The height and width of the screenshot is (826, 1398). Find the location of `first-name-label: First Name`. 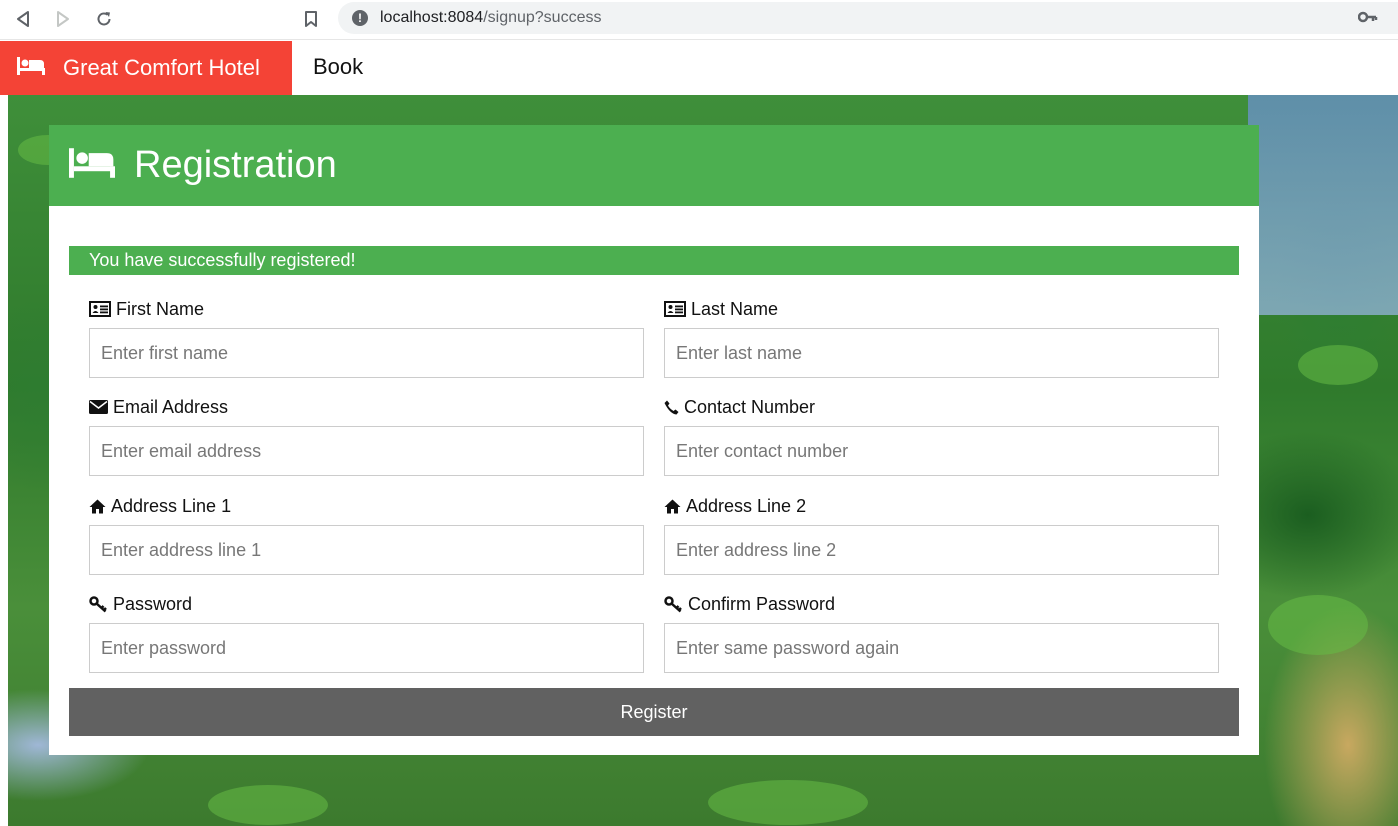

first-name-label: First Name is located at coordinates (366, 309).